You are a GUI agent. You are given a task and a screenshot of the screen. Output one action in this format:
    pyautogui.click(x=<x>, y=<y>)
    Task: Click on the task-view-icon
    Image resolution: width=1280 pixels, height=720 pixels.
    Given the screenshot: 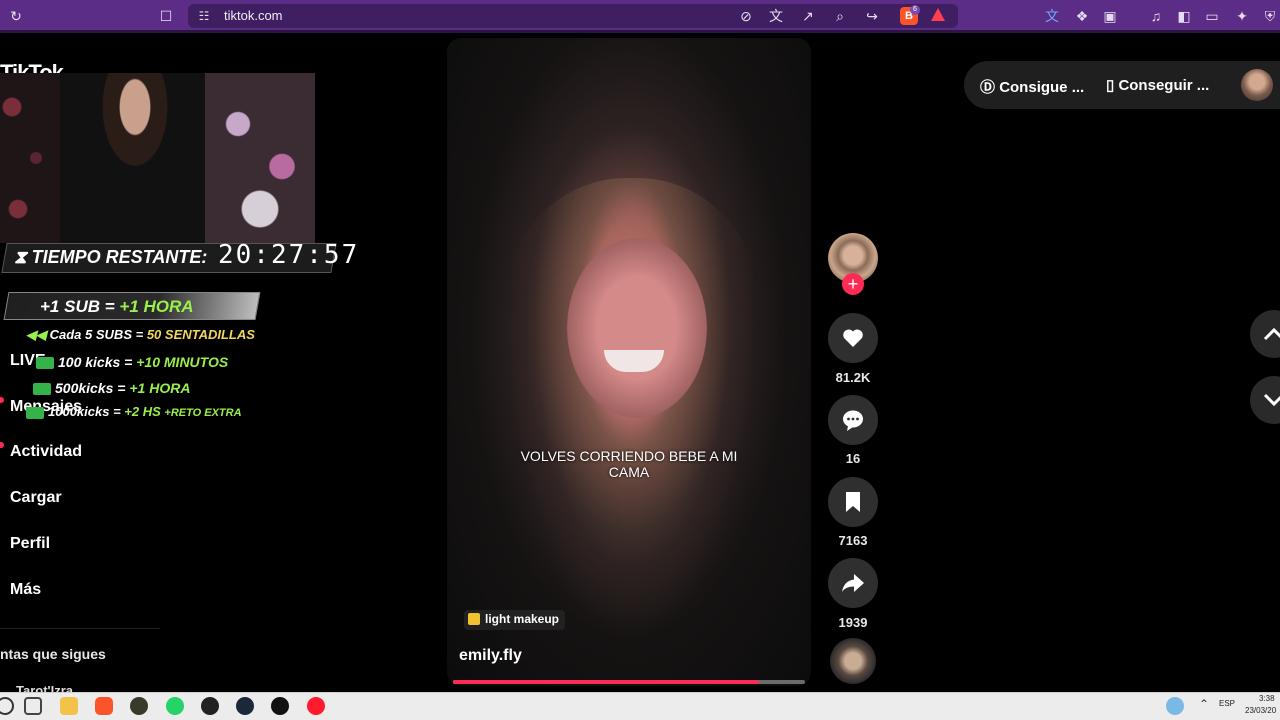 What is the action you would take?
    pyautogui.click(x=33, y=706)
    